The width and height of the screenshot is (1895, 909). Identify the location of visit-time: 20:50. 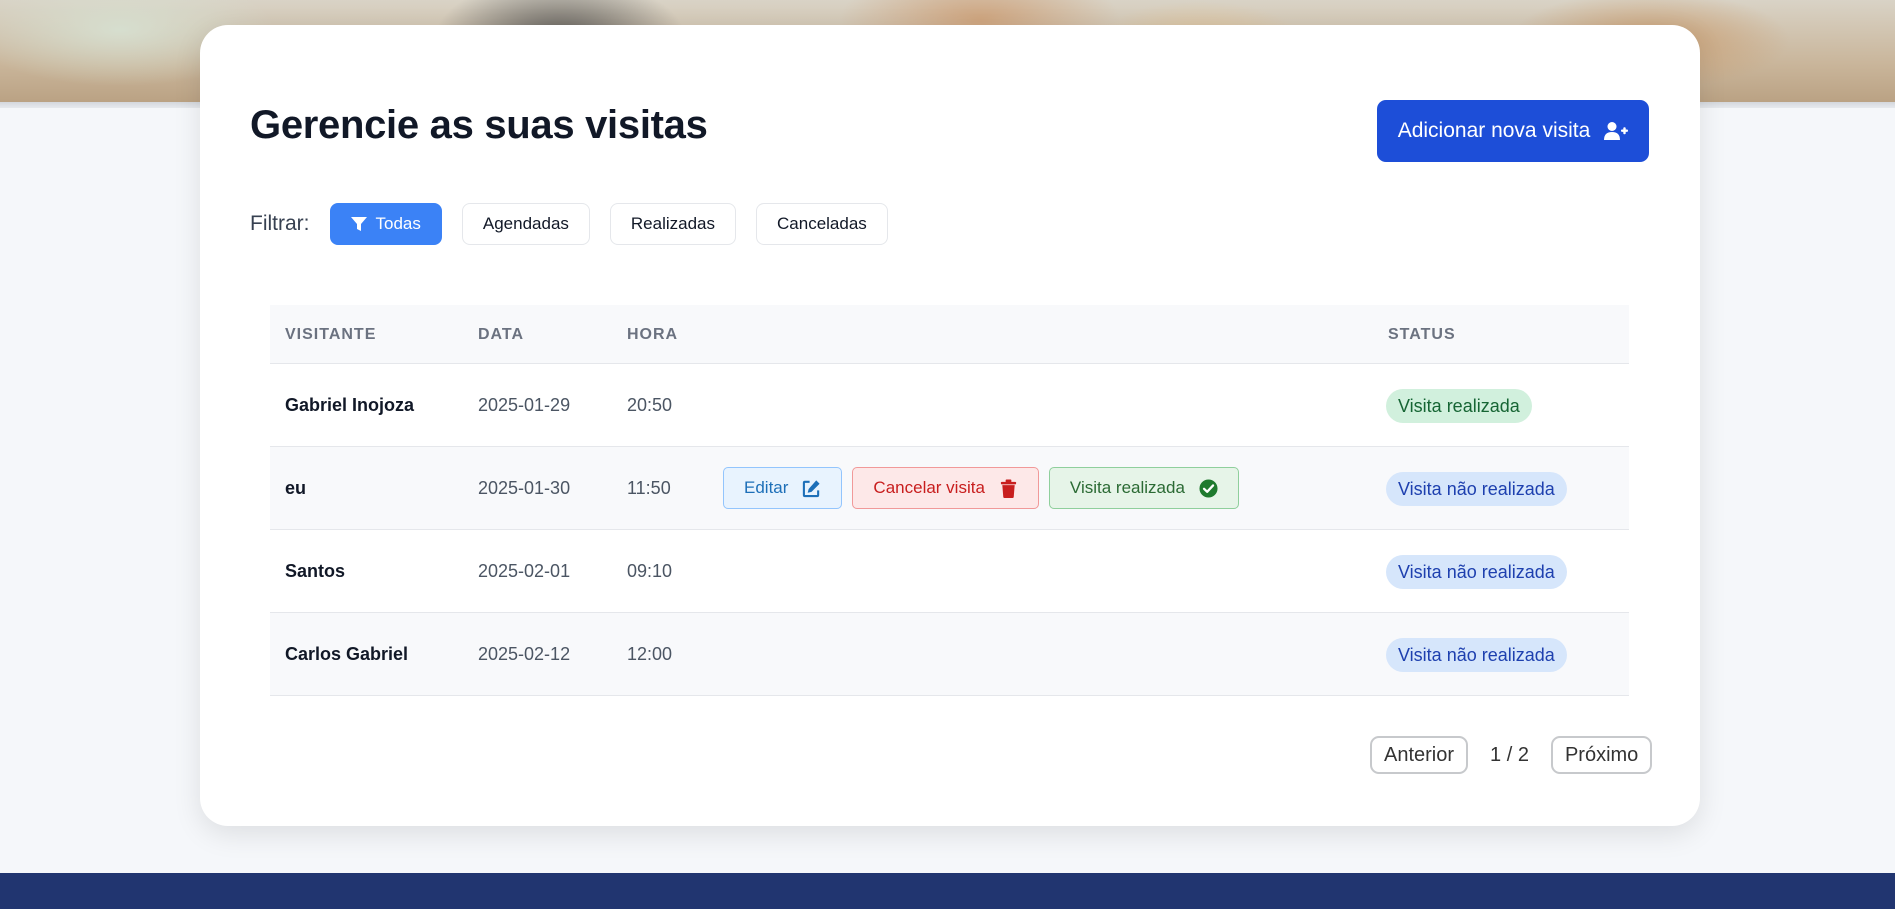
(650, 405).